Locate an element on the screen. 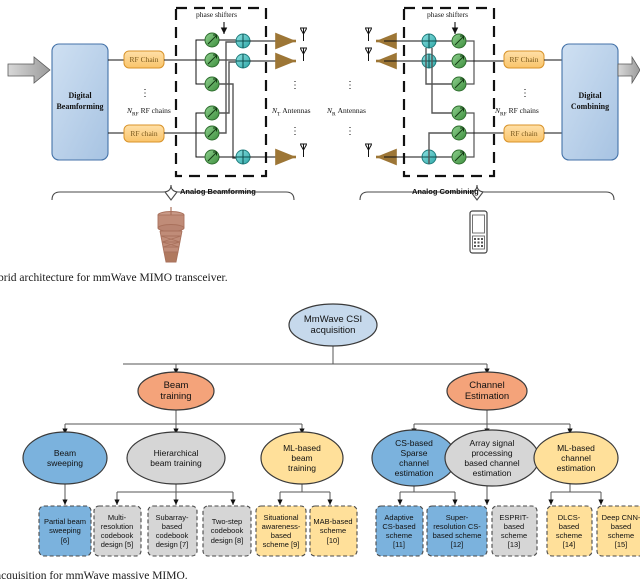  rx-phase-shifters is located at coordinates (459, 99).